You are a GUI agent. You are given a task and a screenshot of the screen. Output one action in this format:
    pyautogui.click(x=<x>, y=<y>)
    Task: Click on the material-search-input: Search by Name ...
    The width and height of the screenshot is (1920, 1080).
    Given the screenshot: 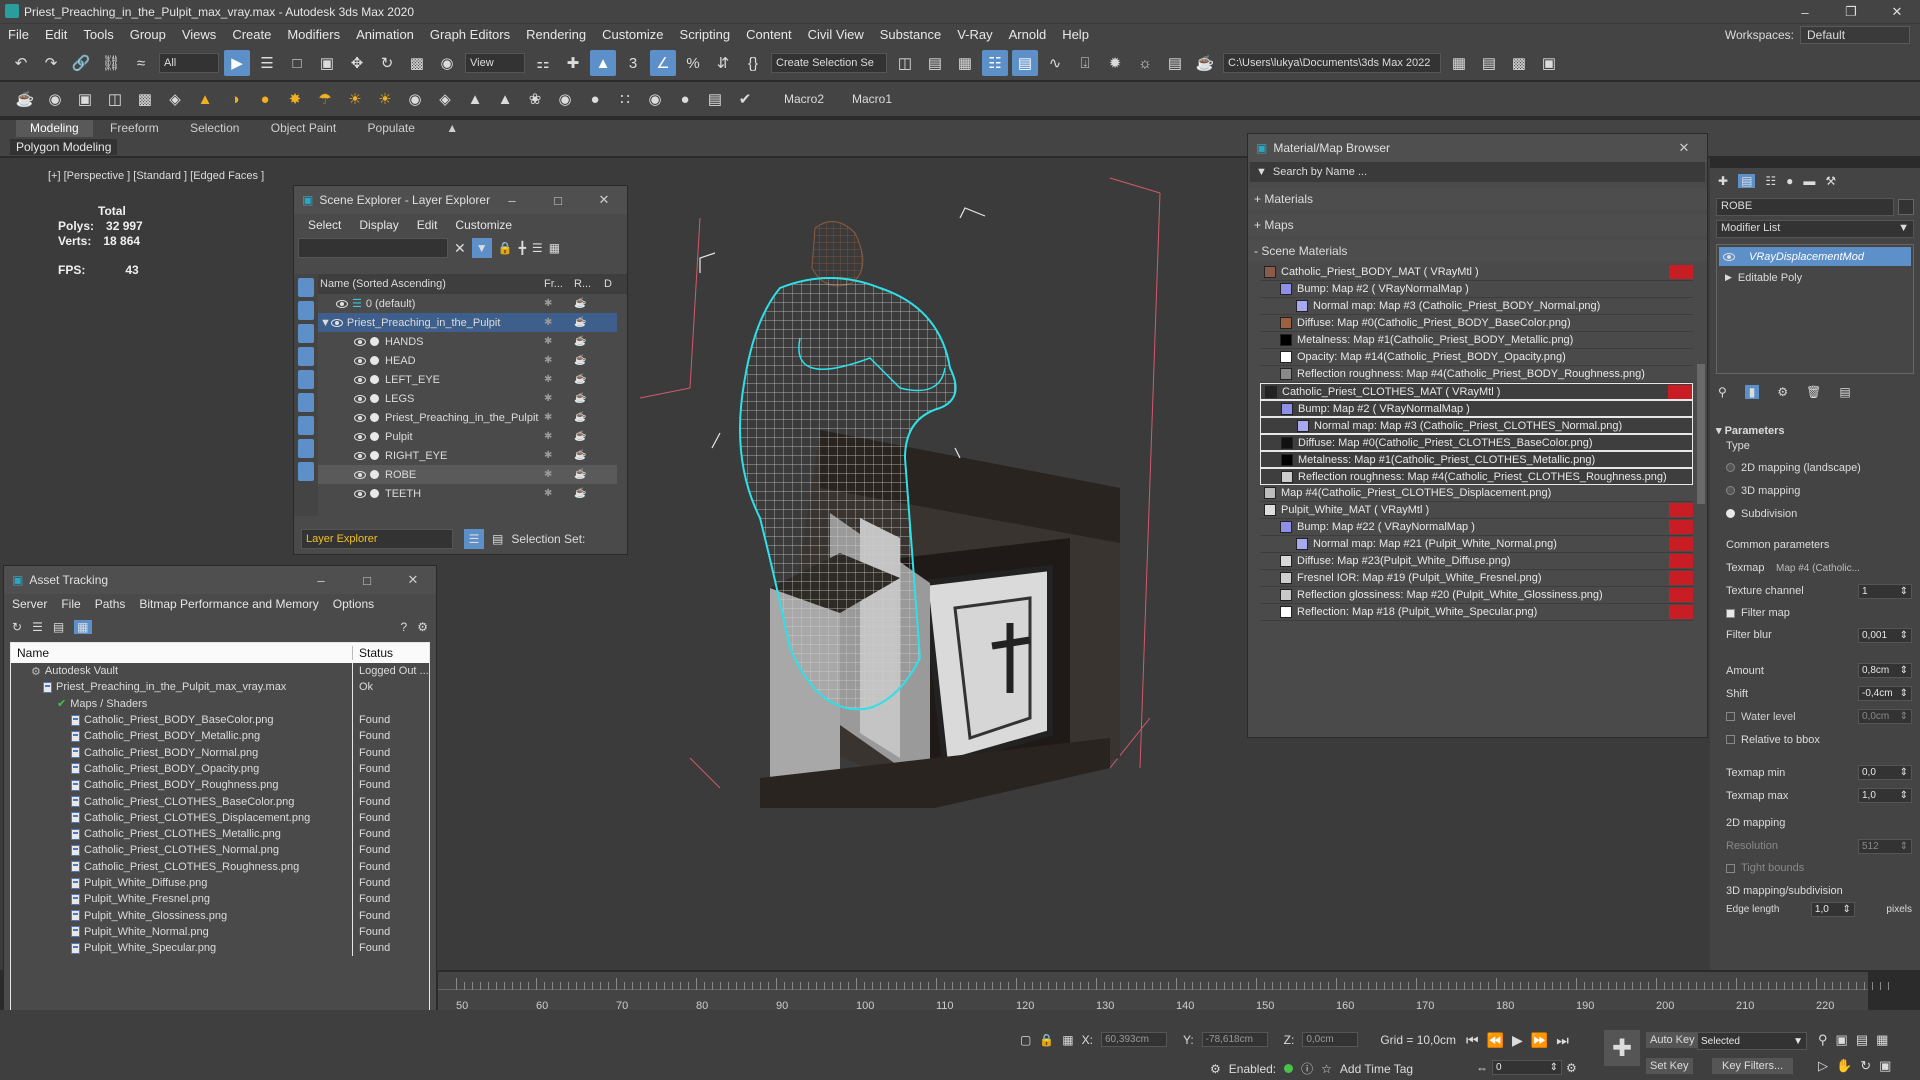 What is the action you would take?
    pyautogui.click(x=1320, y=172)
    